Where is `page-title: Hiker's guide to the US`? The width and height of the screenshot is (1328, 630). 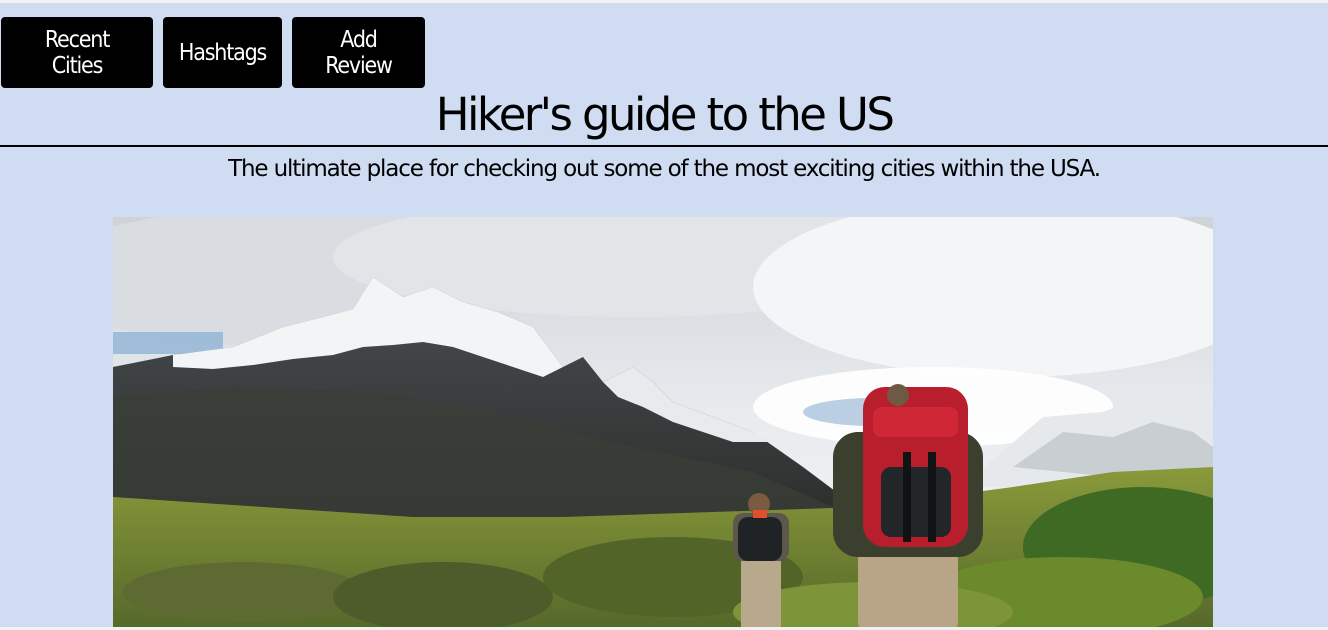
page-title: Hiker's guide to the US is located at coordinates (665, 114).